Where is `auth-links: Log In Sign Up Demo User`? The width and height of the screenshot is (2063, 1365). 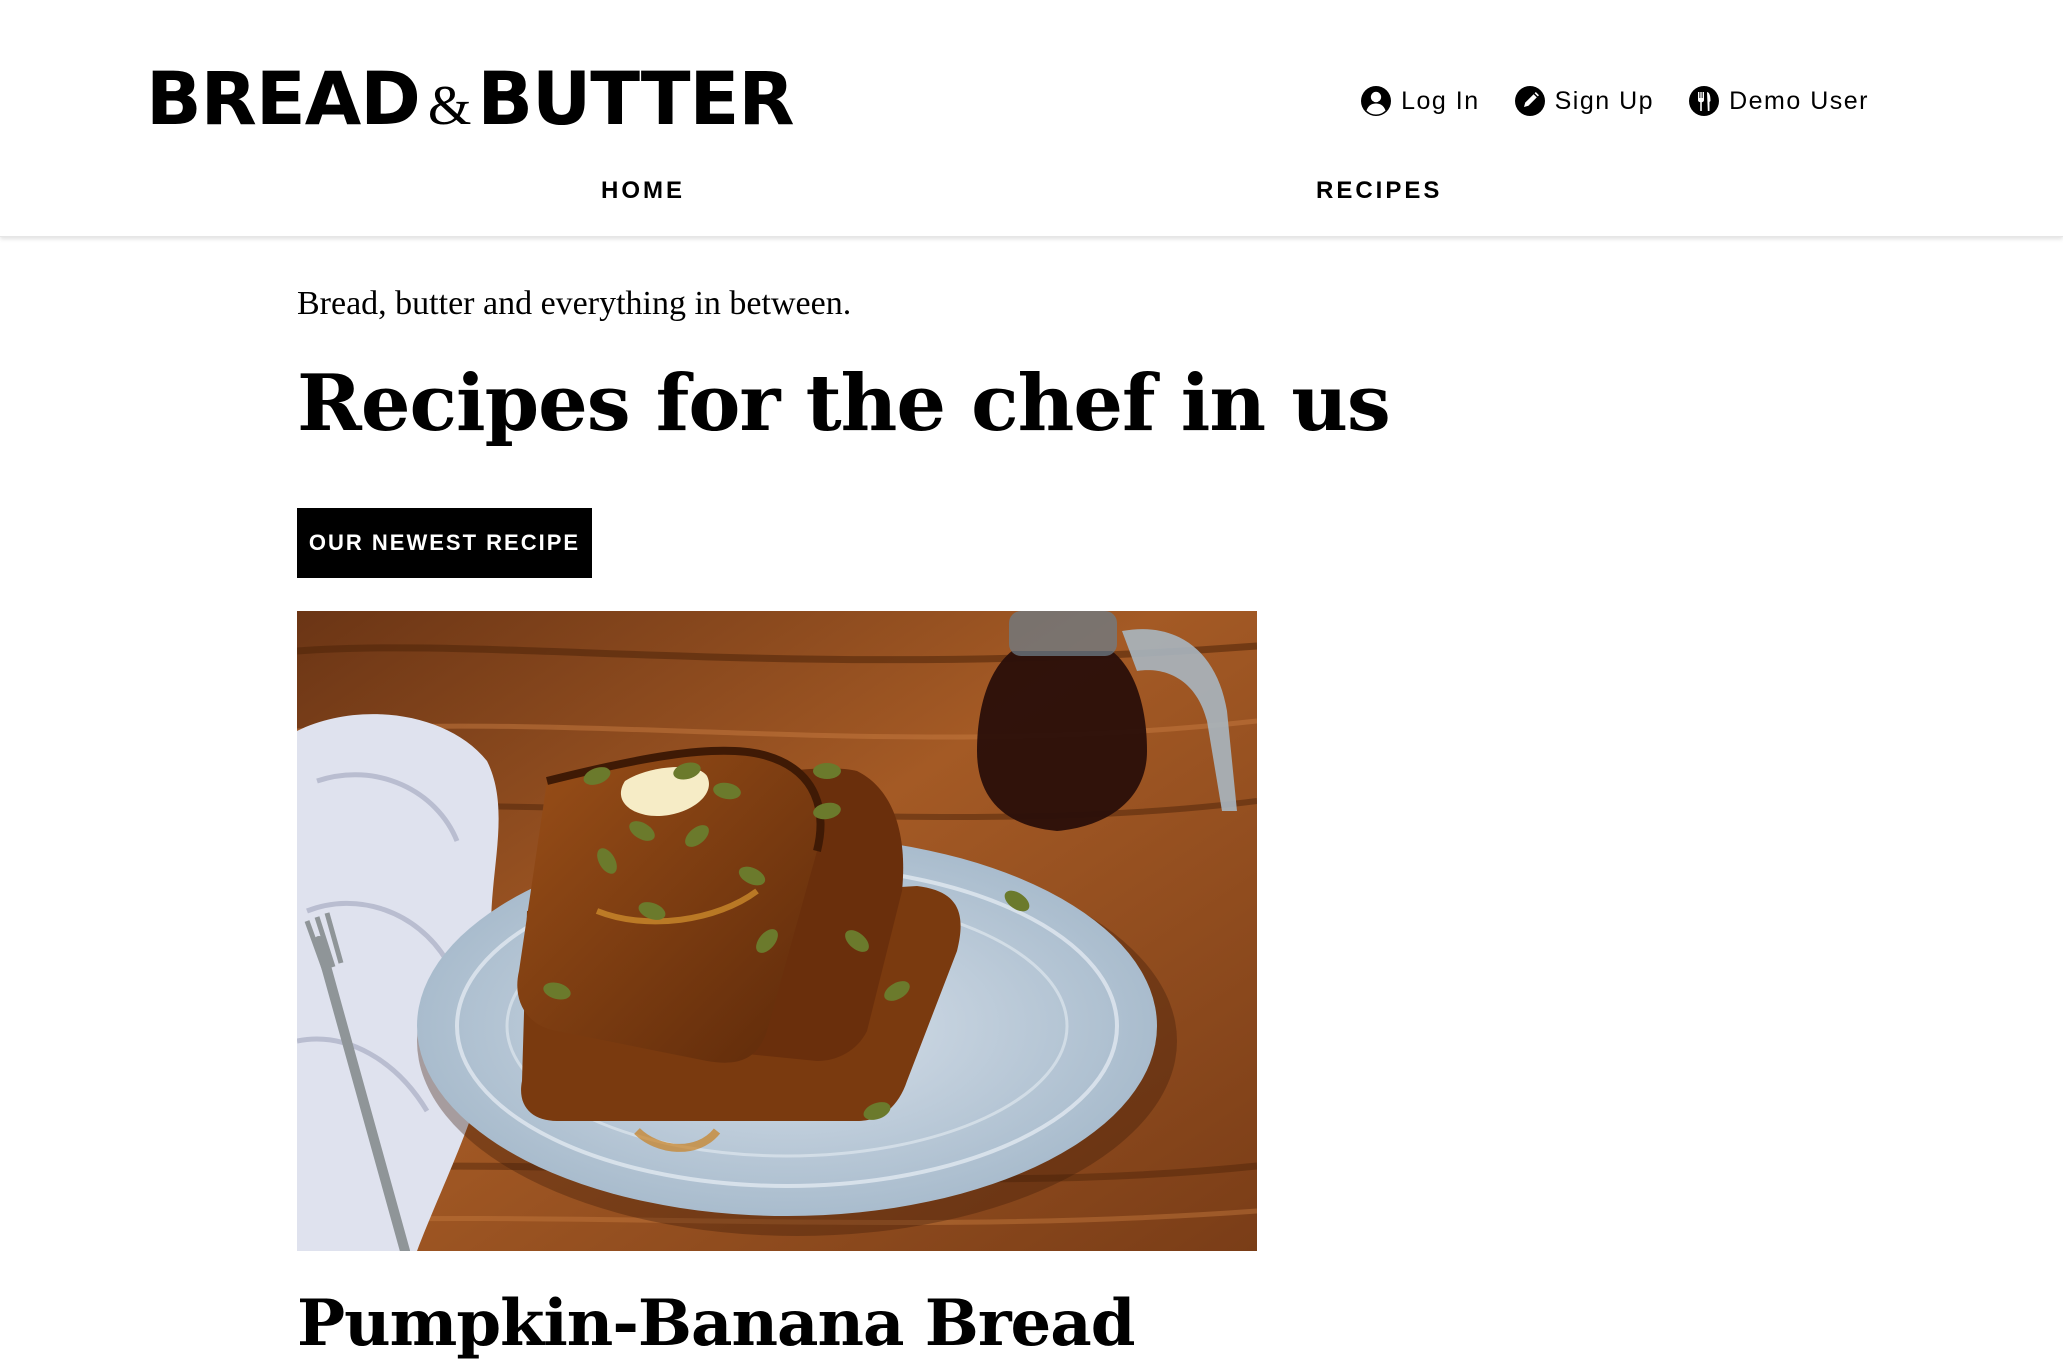 auth-links: Log In Sign Up Demo User is located at coordinates (1597, 101).